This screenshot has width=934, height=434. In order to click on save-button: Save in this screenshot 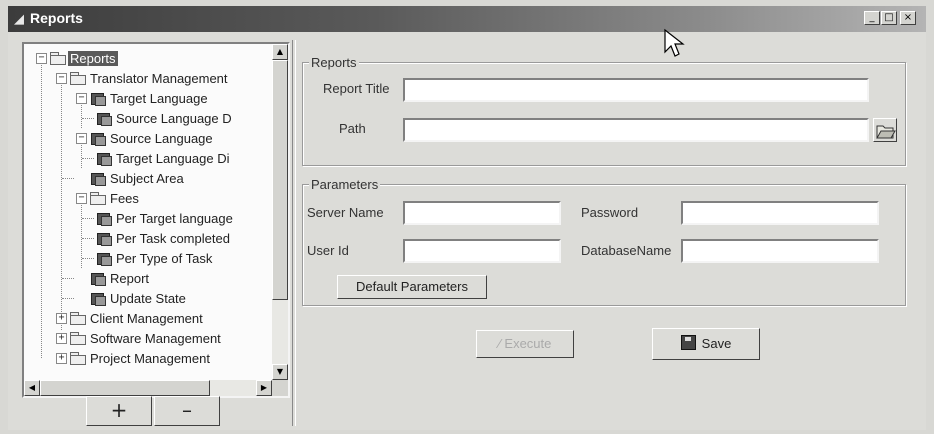, I will do `click(706, 344)`.